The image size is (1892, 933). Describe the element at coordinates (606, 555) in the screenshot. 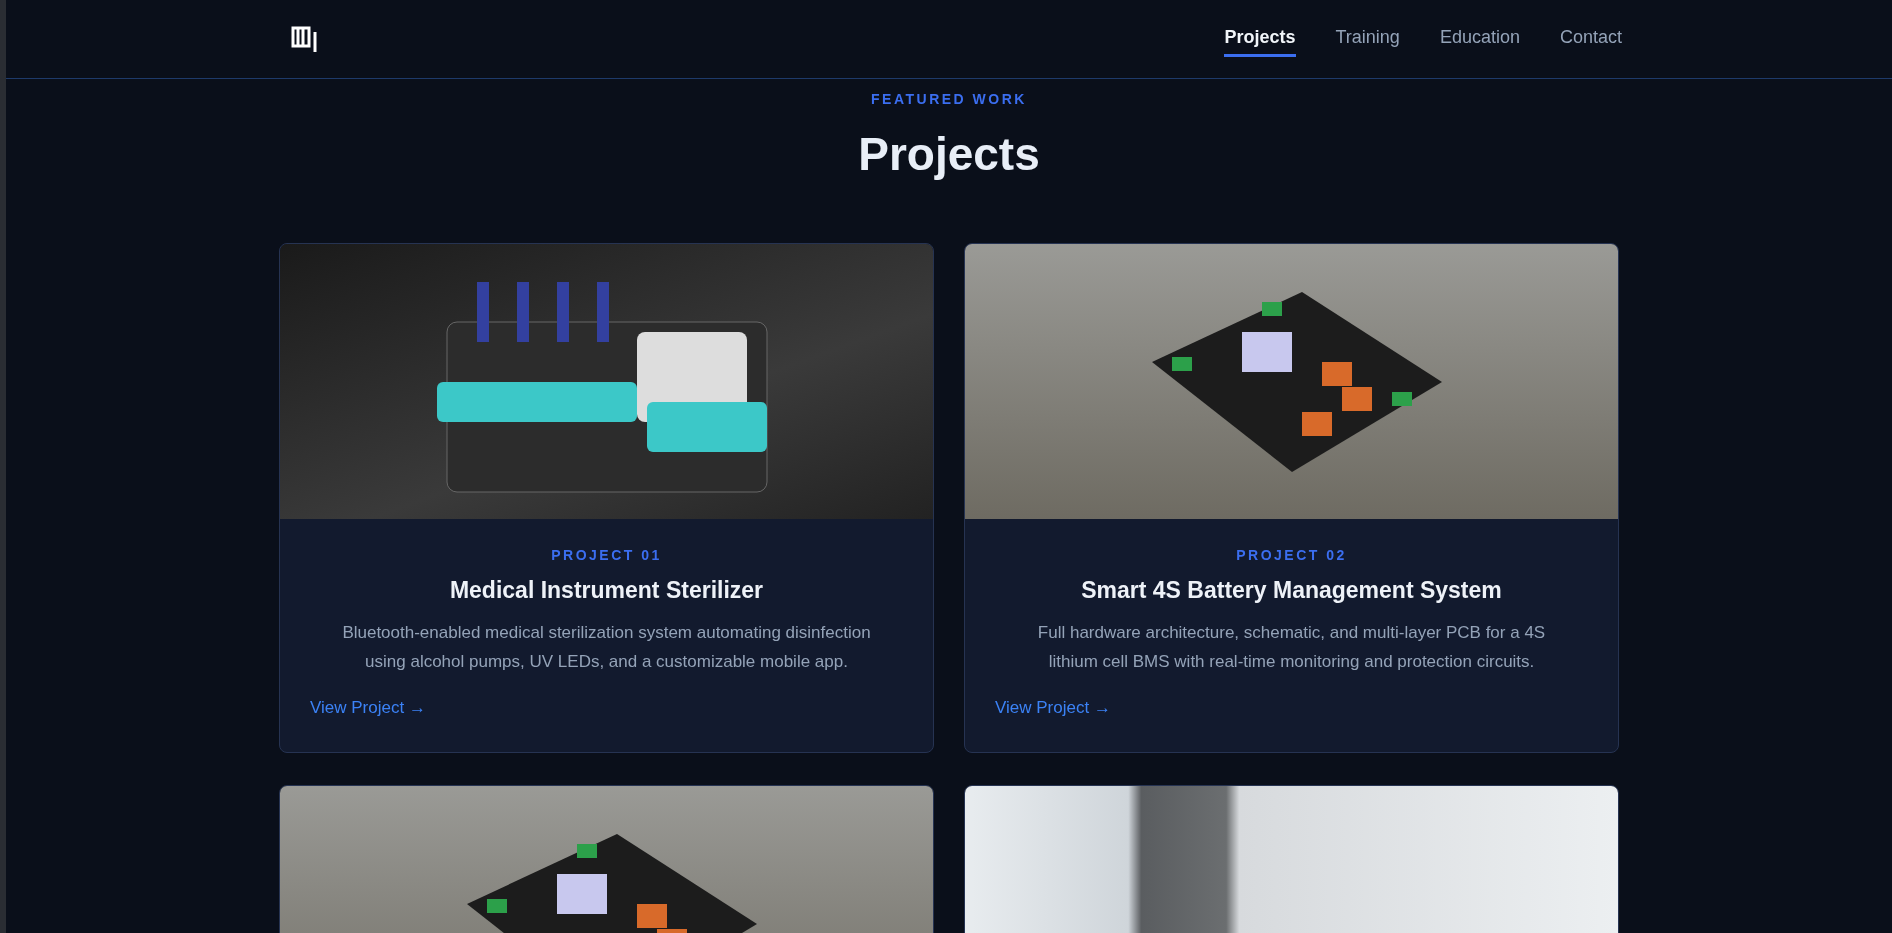

I see `project-number: PROJECT 01` at that location.